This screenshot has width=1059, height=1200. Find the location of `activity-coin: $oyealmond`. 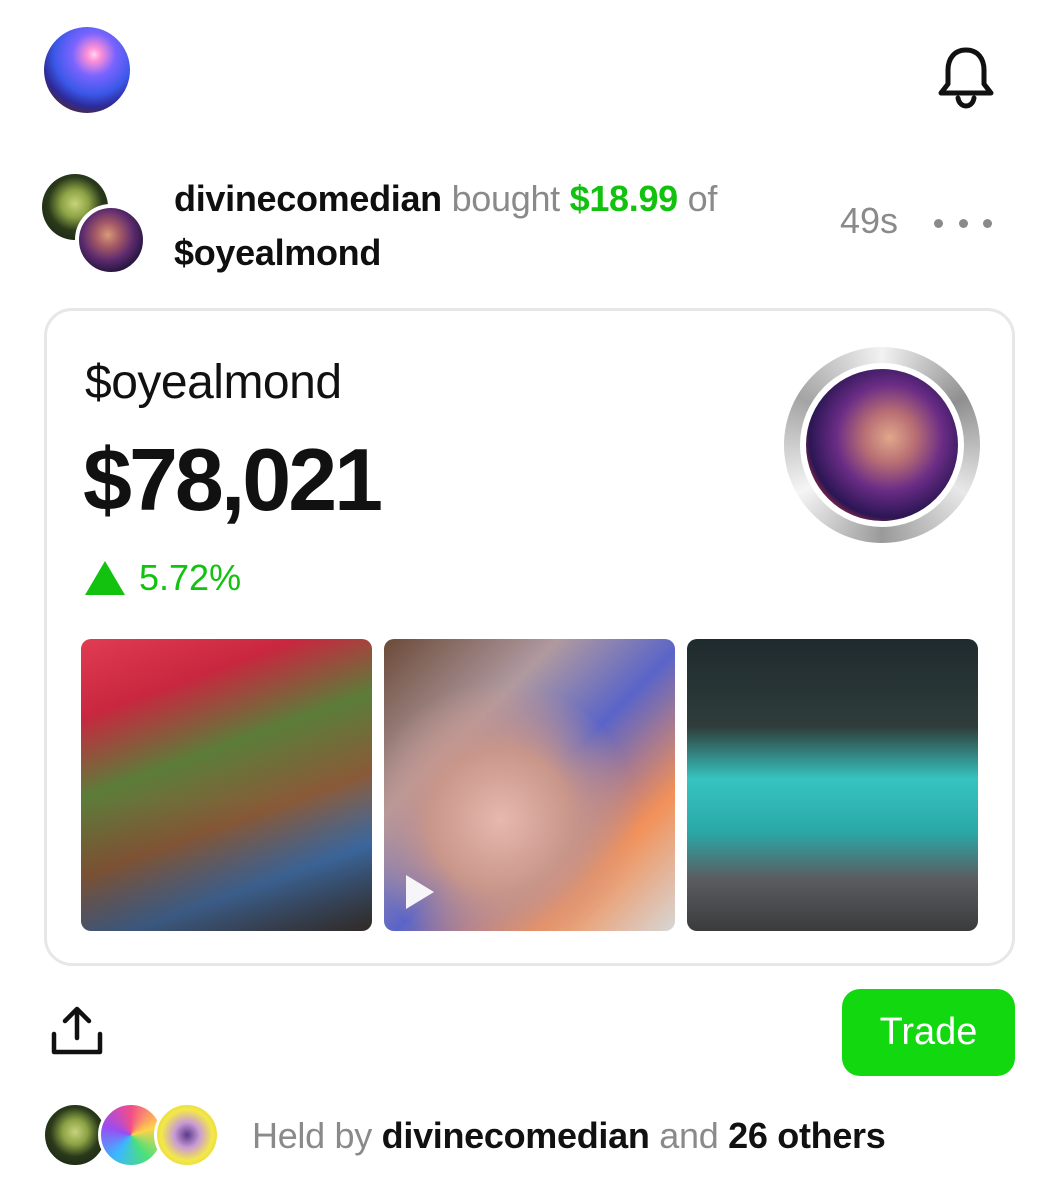

activity-coin: $oyealmond is located at coordinates (494, 253).